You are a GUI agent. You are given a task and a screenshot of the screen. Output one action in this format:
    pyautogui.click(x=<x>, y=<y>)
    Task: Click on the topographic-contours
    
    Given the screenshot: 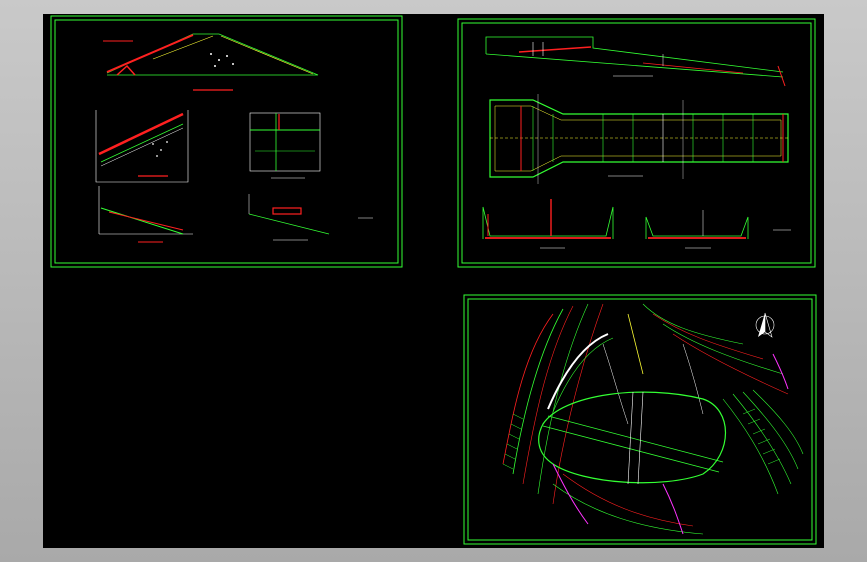 What is the action you would take?
    pyautogui.click(x=653, y=419)
    